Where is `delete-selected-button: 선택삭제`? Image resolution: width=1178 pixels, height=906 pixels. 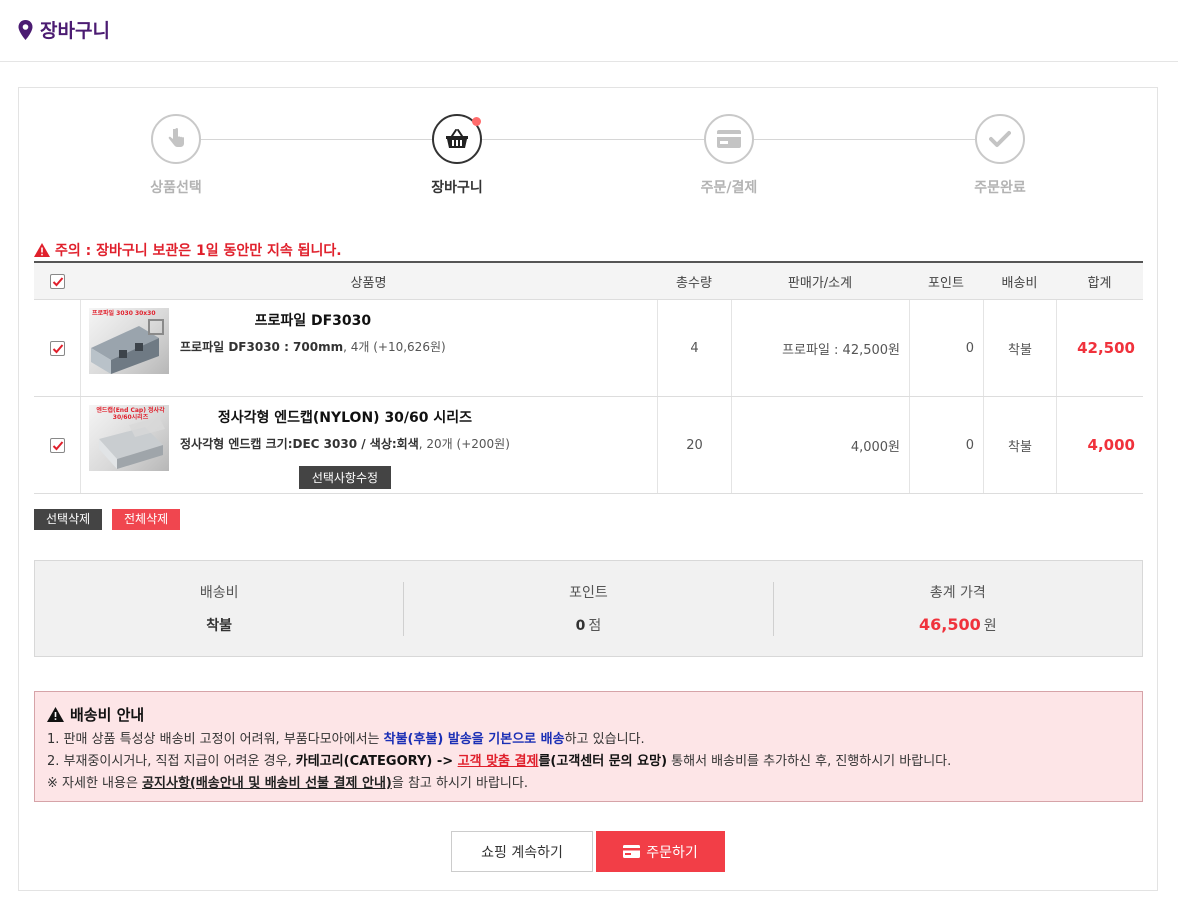 delete-selected-button: 선택삭제 is located at coordinates (68, 519).